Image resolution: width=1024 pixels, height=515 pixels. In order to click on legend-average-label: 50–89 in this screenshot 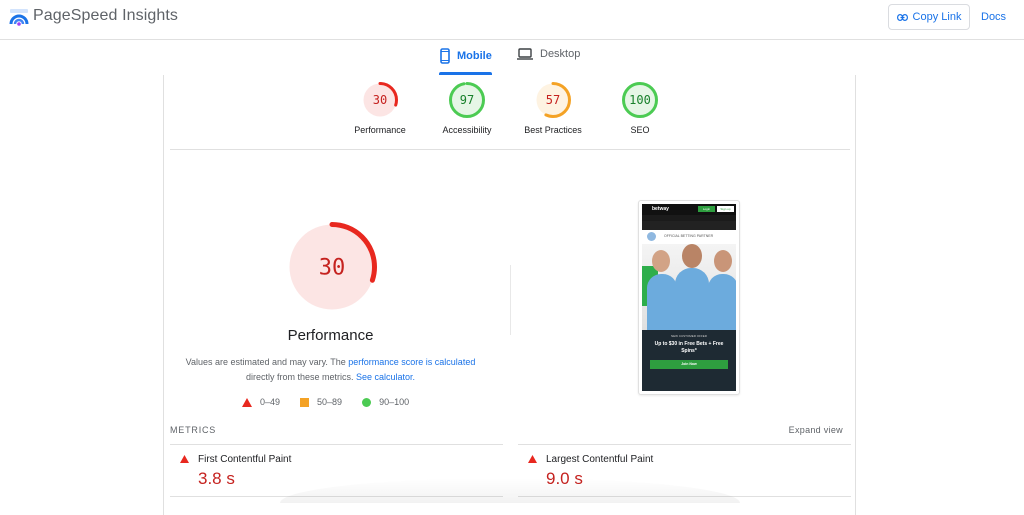, I will do `click(330, 402)`.